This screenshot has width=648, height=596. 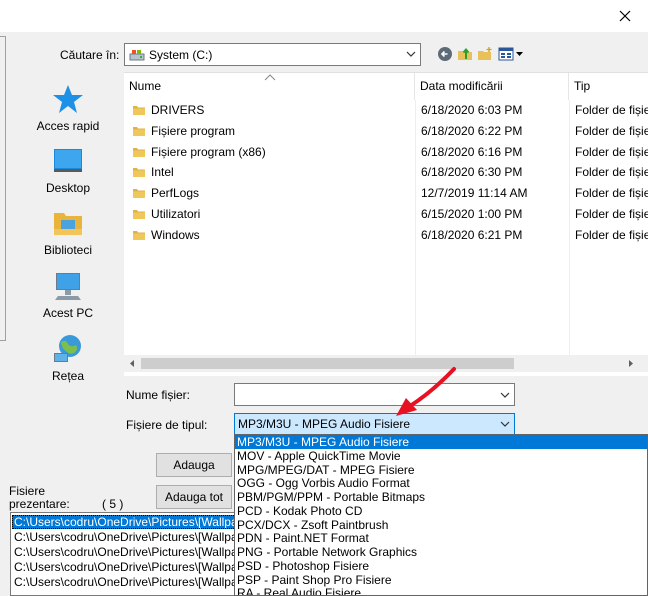 What do you see at coordinates (270, 77) in the screenshot?
I see `sort-up-icon` at bounding box center [270, 77].